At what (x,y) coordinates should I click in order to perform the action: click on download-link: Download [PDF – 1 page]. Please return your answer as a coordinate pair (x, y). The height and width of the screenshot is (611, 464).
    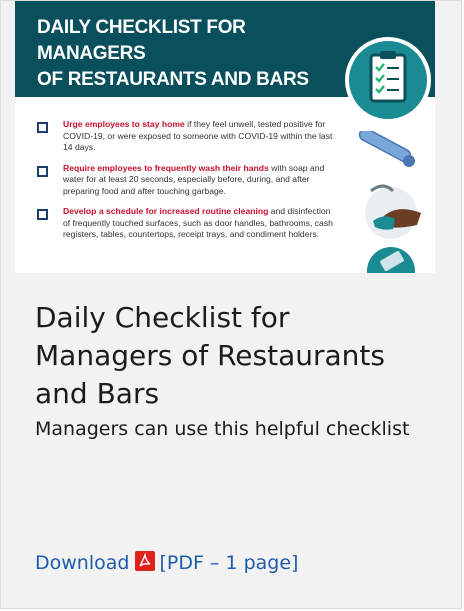
    Looking at the image, I should click on (167, 562).